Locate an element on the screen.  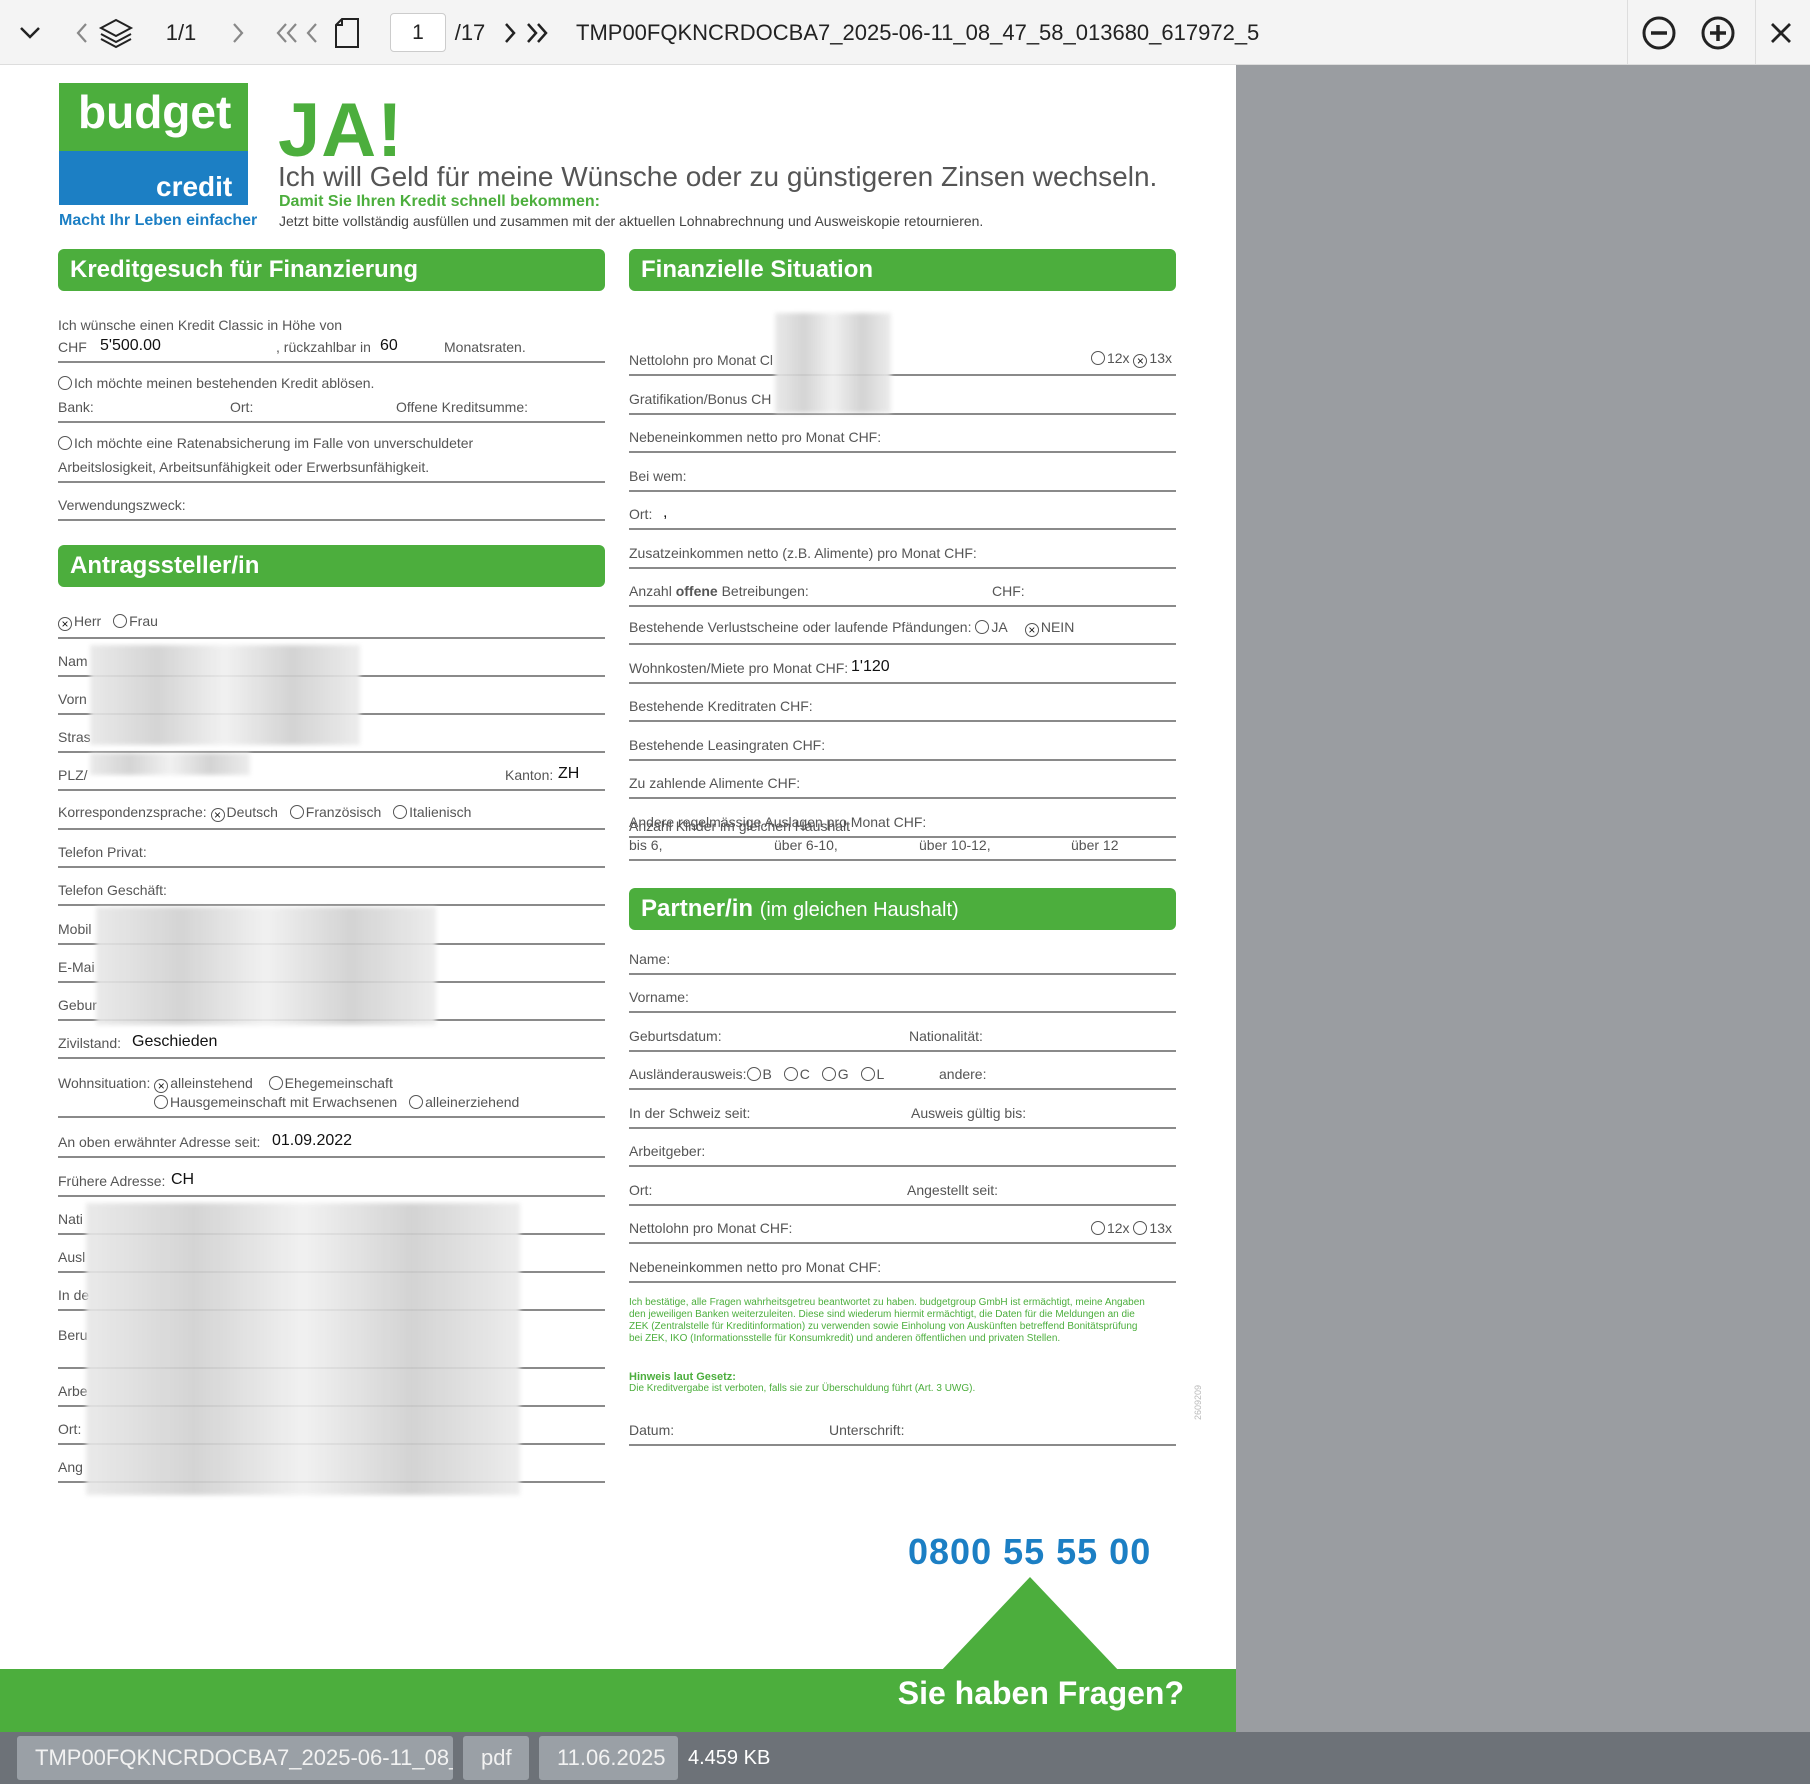
hinweis-heading: Hinweis laut Gesetz: is located at coordinates (682, 1377).